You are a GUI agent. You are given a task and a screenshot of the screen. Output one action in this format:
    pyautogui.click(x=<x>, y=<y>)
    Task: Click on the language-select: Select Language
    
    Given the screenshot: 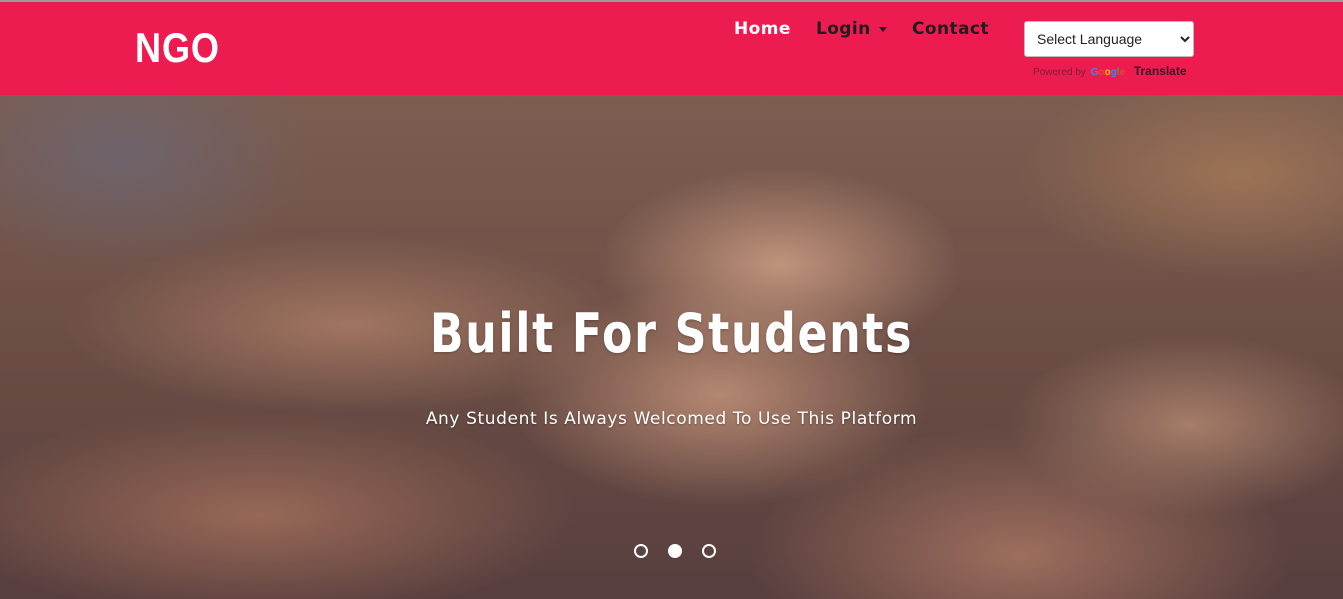 What is the action you would take?
    pyautogui.click(x=1109, y=39)
    